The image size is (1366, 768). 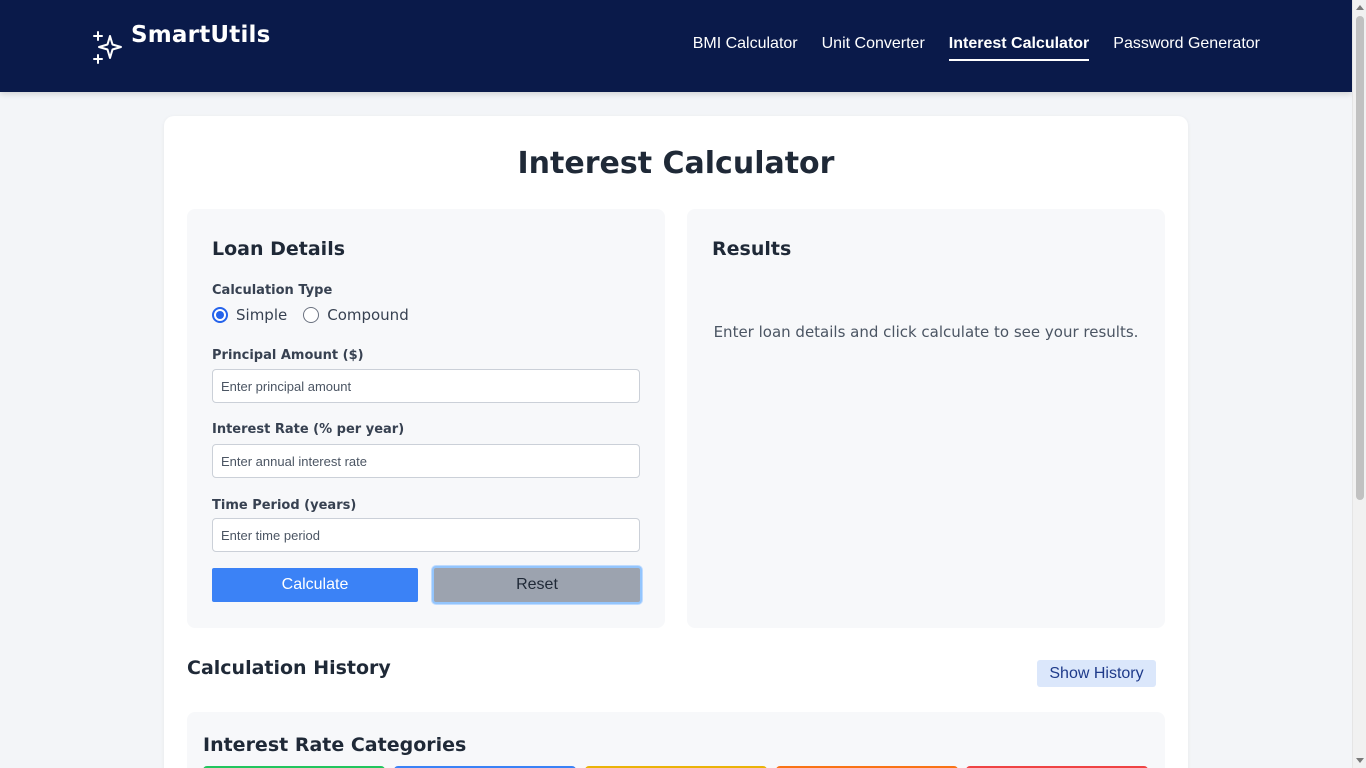 What do you see at coordinates (1360, 258) in the screenshot?
I see `scroll-thumb` at bounding box center [1360, 258].